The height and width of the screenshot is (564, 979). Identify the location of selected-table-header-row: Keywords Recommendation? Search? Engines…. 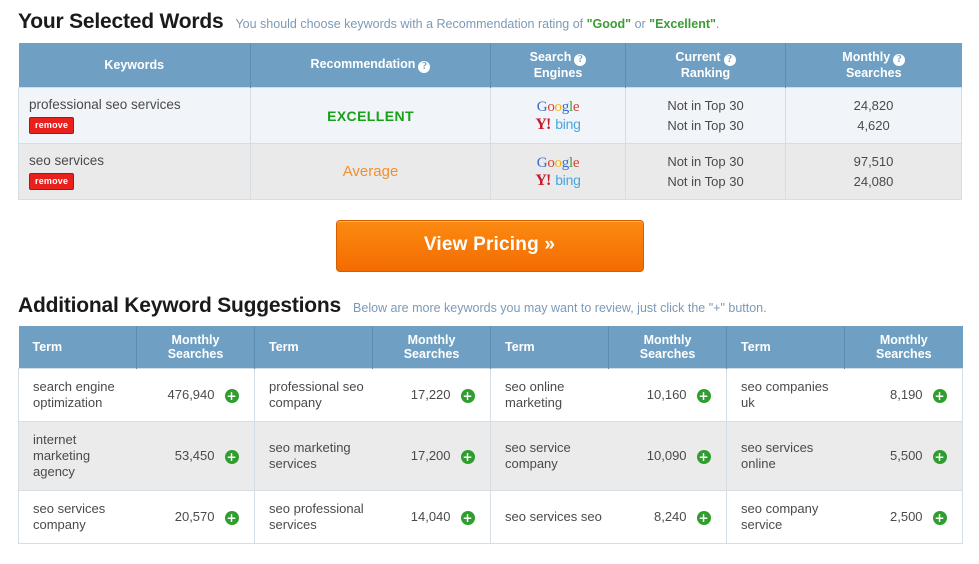
(490, 65).